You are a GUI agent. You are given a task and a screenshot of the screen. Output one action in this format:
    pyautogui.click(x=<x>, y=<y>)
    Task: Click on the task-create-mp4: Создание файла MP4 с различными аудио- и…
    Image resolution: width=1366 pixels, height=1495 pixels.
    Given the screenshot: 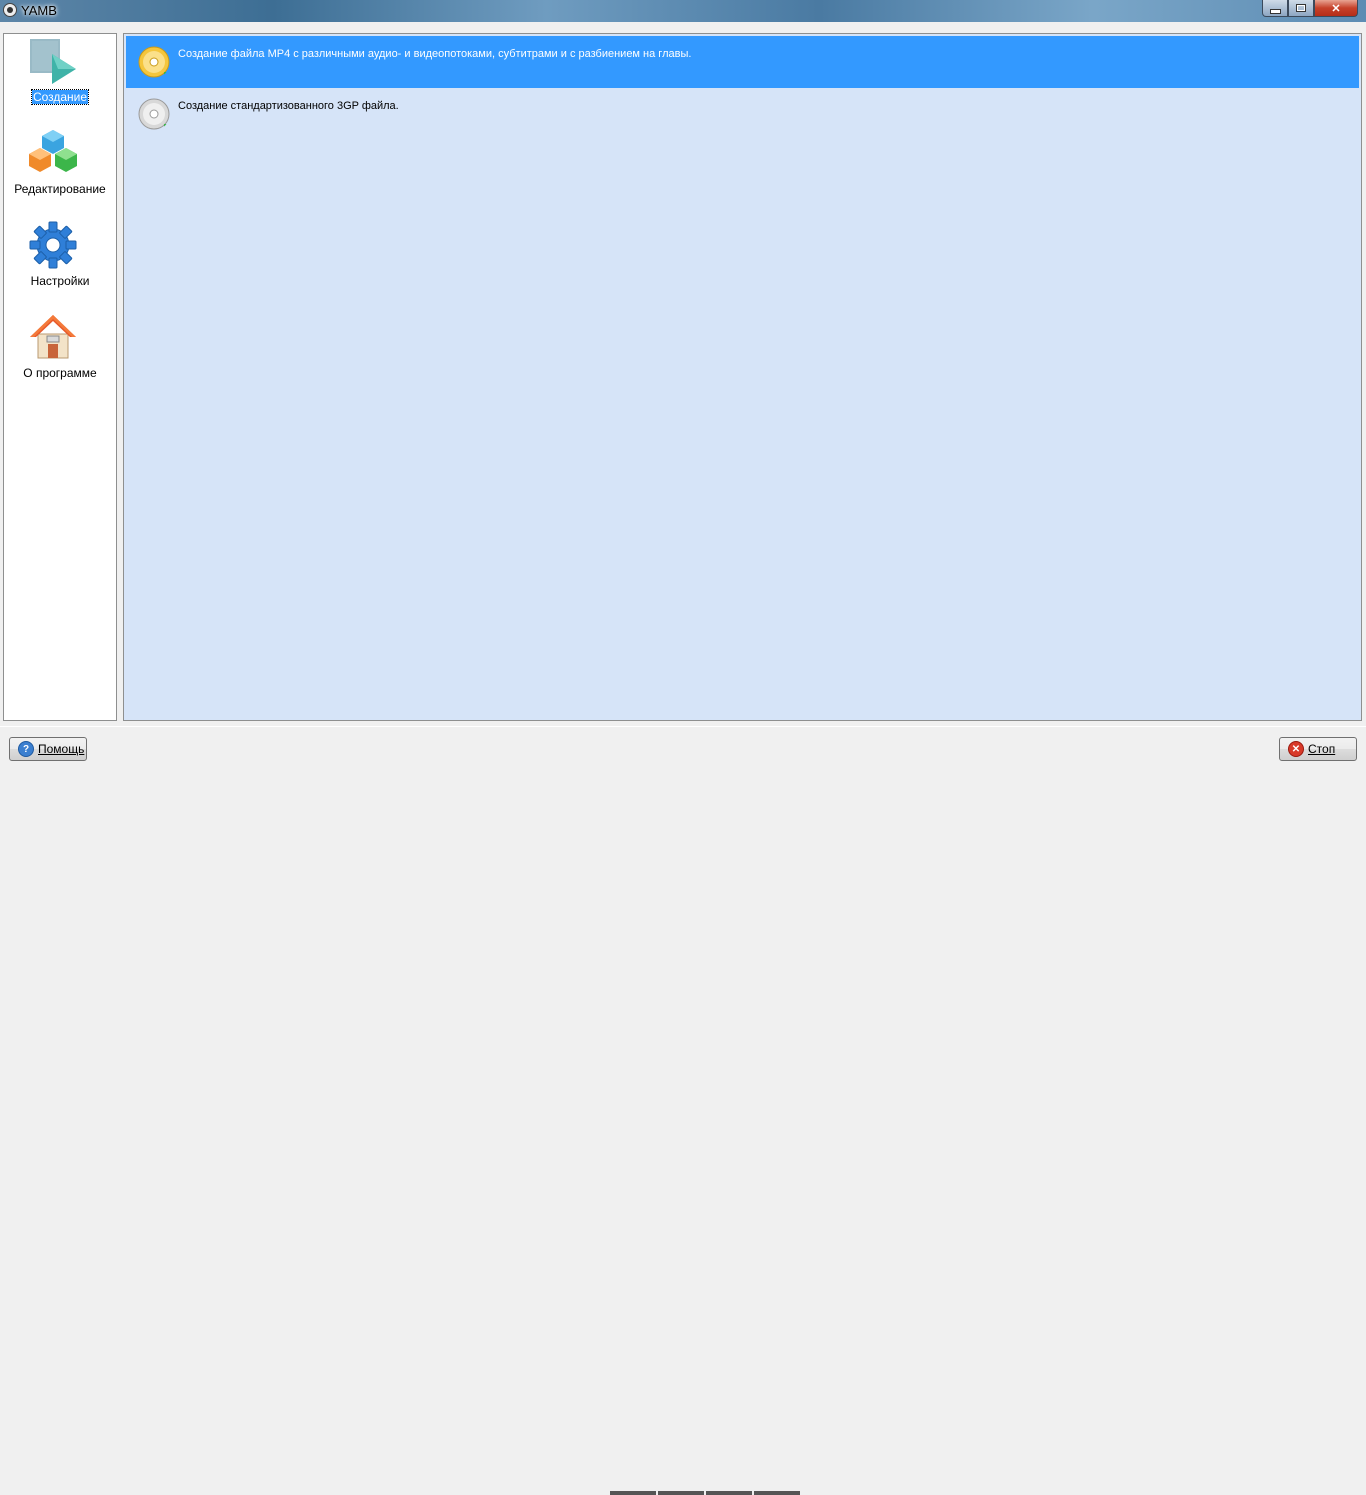 What is the action you would take?
    pyautogui.click(x=742, y=62)
    